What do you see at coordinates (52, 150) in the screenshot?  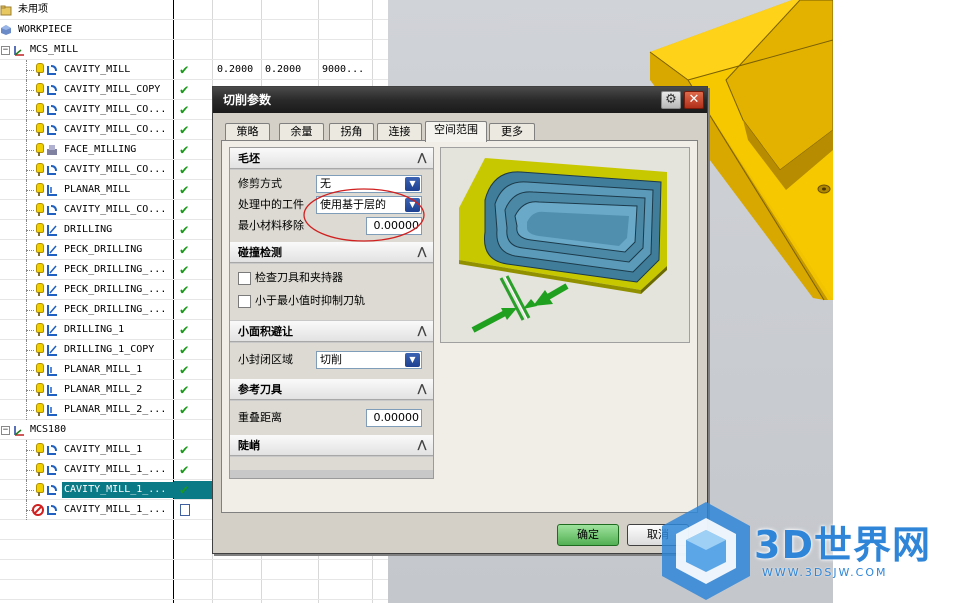 I see `face-operation-icon` at bounding box center [52, 150].